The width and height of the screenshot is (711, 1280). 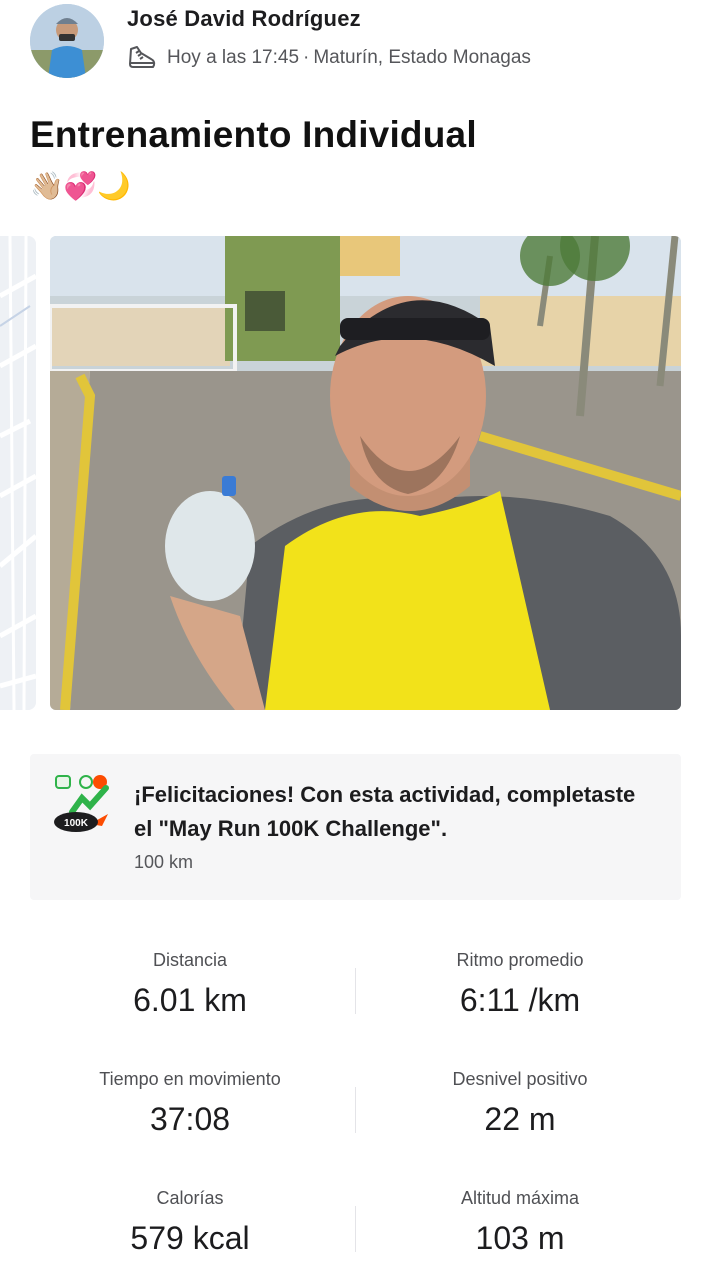 I want to click on activity-description: 👋🏼💞🌙, so click(x=80, y=186).